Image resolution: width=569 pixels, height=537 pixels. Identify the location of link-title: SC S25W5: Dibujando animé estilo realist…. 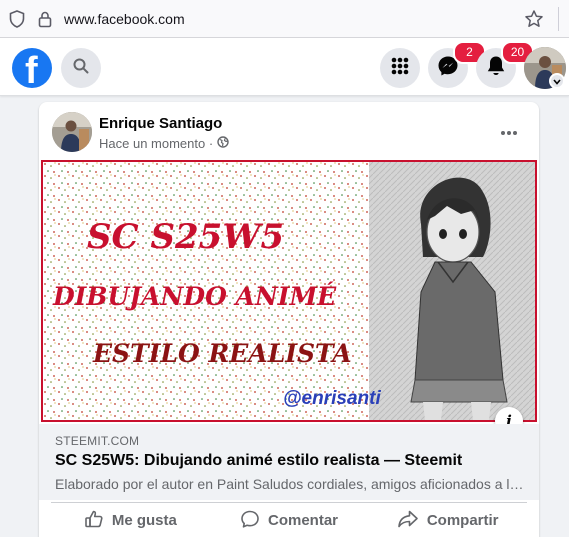
(259, 460).